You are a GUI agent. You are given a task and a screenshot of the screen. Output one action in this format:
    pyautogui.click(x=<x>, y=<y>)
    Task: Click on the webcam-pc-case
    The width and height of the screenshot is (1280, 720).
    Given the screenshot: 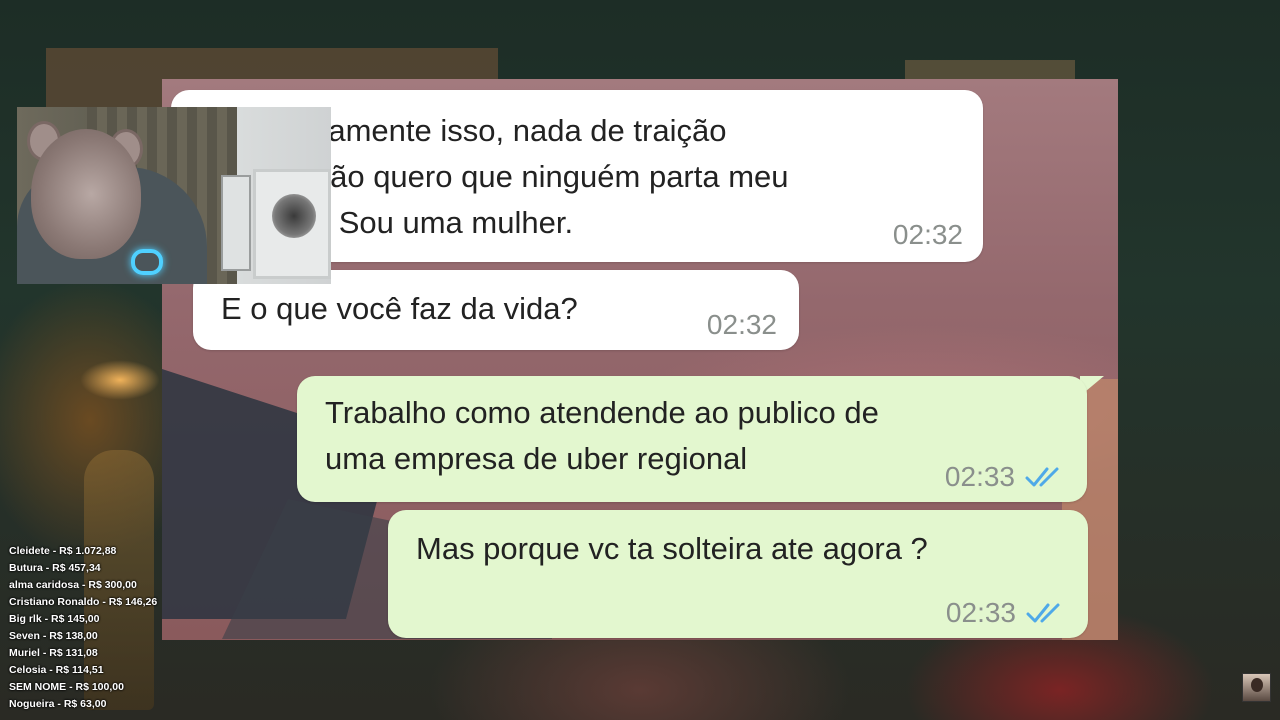 What is the action you would take?
    pyautogui.click(x=292, y=224)
    